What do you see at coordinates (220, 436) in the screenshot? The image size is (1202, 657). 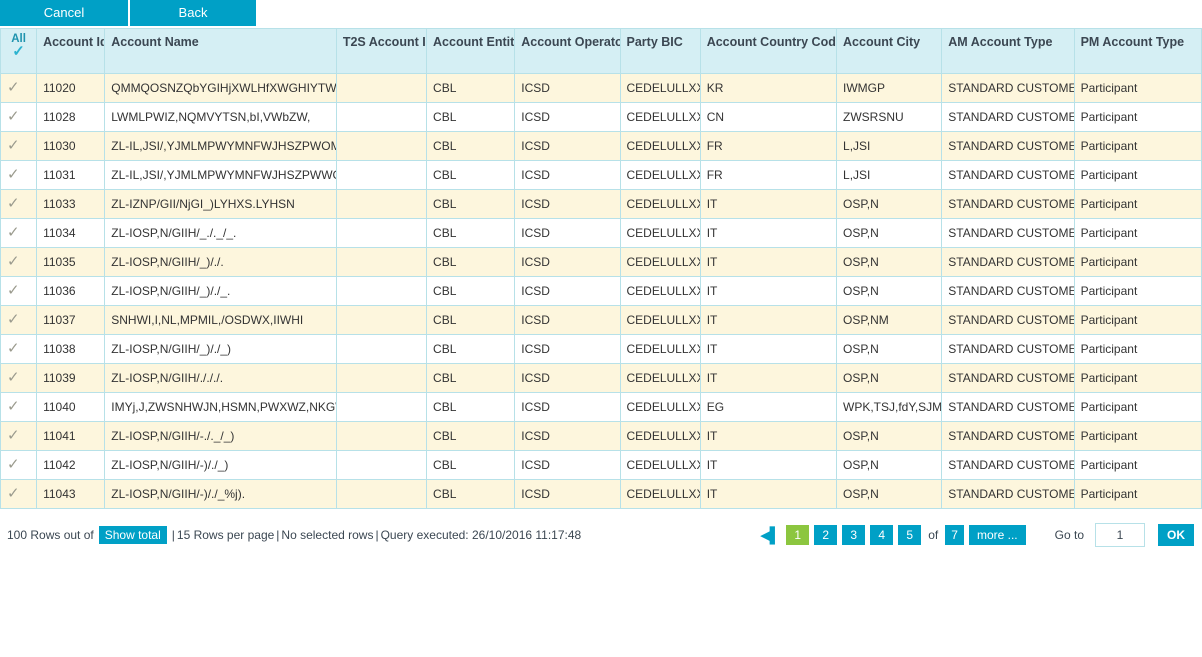 I see `cell-account-name: ZL-IOSP,N/GIIH/-./._/_)` at bounding box center [220, 436].